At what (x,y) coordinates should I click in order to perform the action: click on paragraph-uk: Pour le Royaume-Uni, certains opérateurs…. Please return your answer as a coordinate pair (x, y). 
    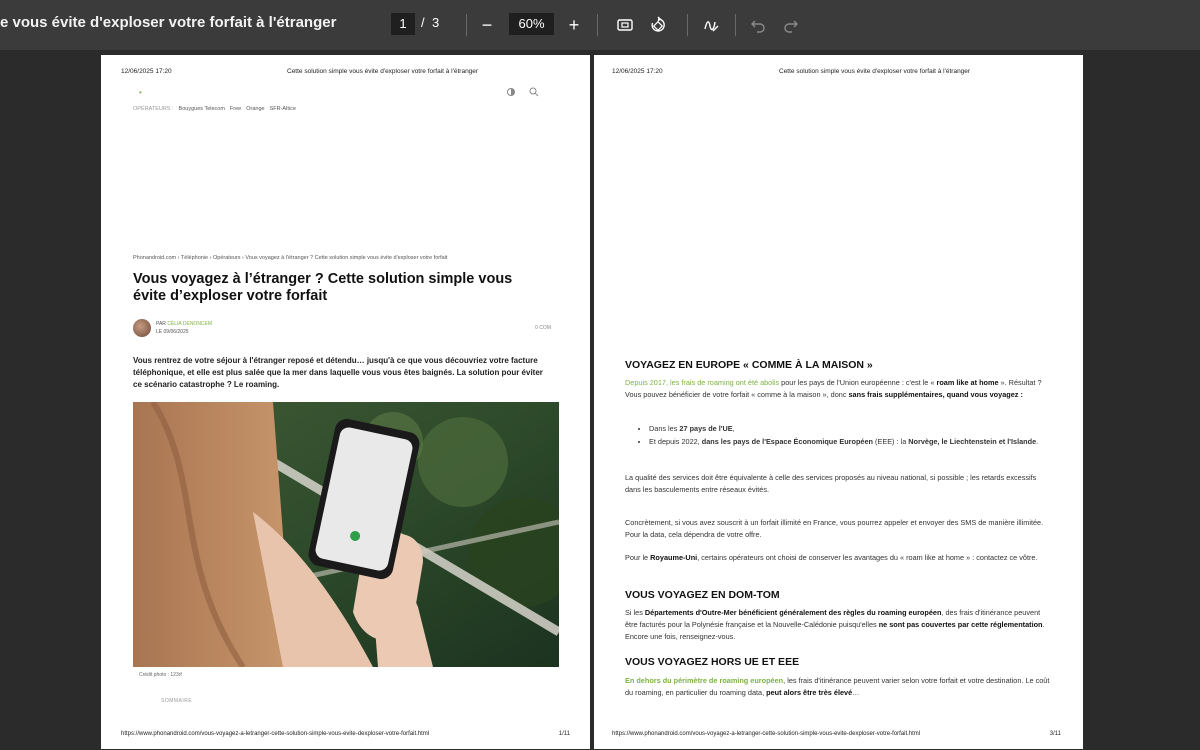
    Looking at the image, I should click on (839, 558).